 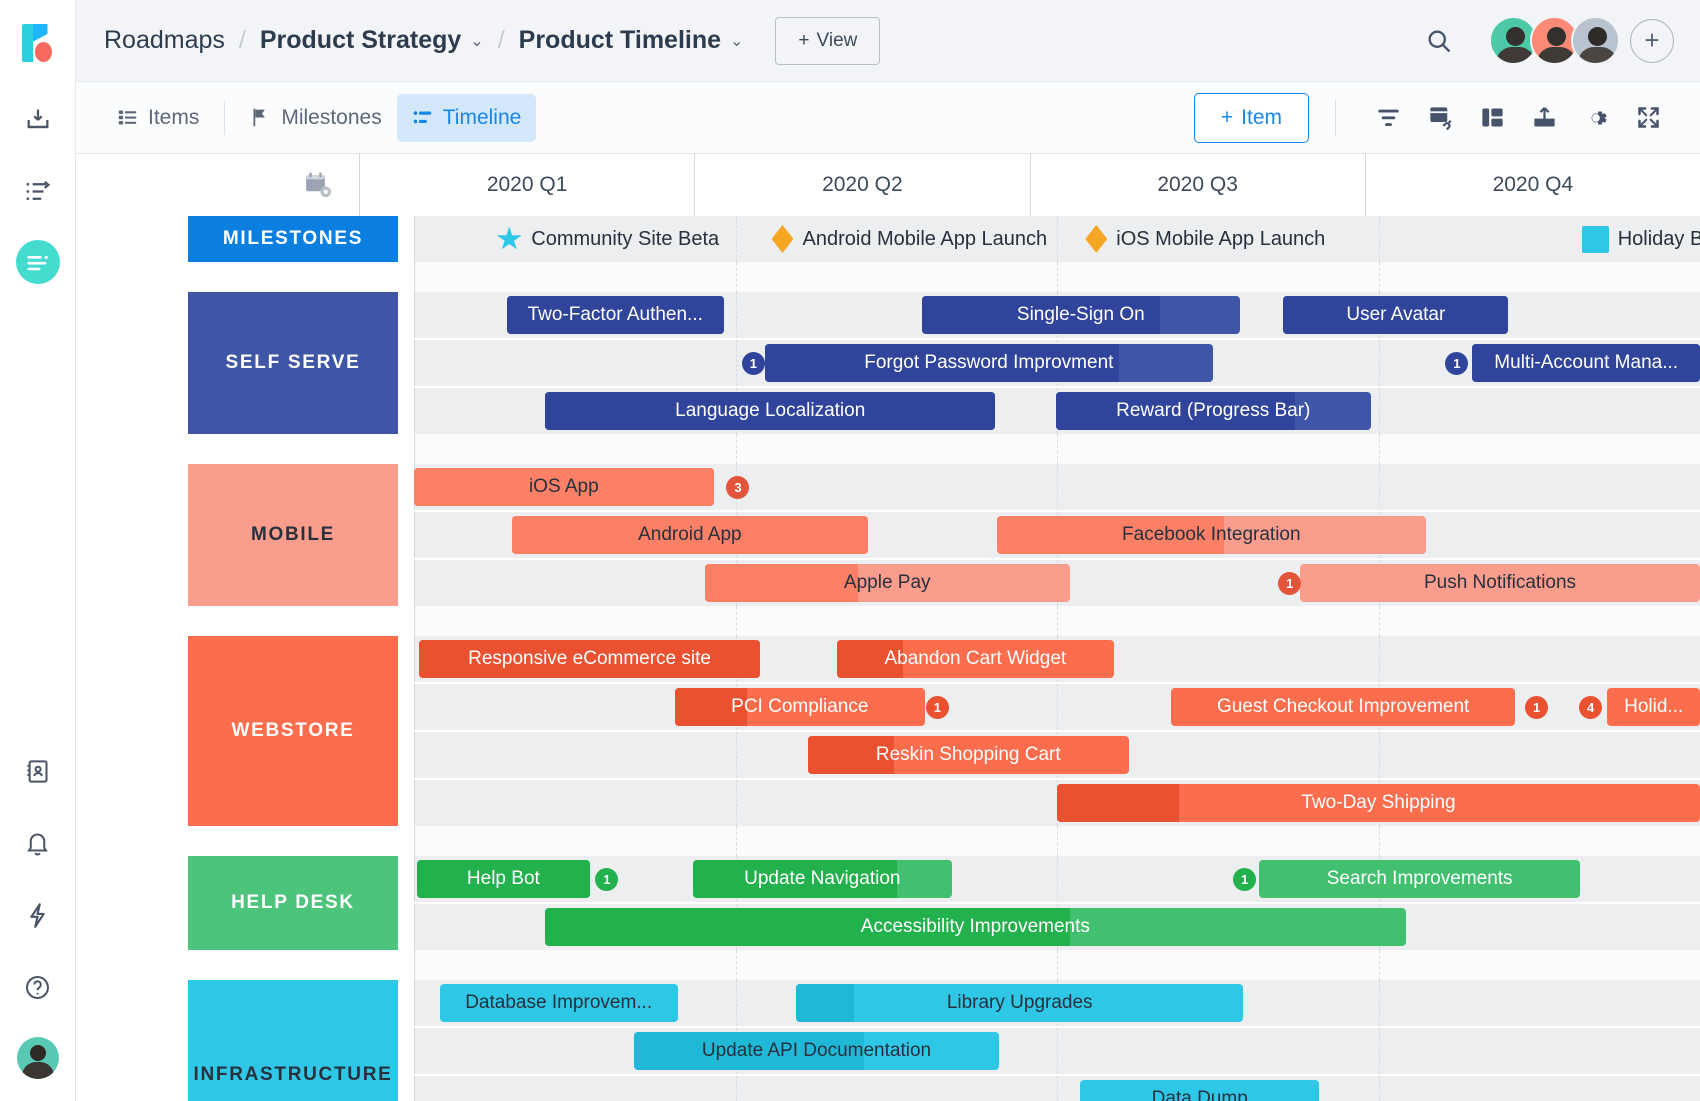 What do you see at coordinates (360, 40) in the screenshot?
I see `breadcrumb-product-strategy: Product Strategy` at bounding box center [360, 40].